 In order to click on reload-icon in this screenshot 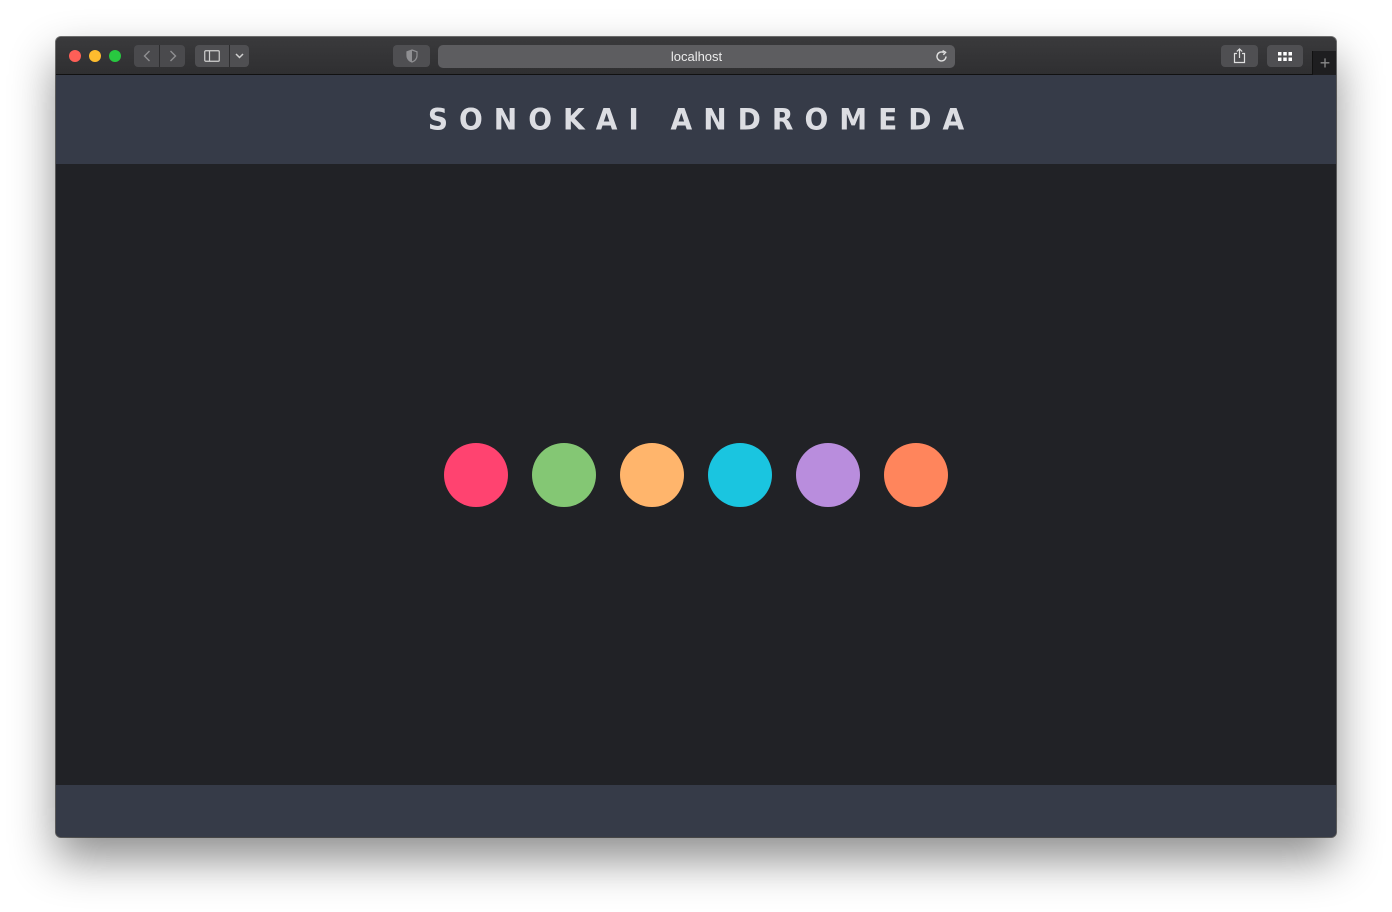, I will do `click(941, 56)`.